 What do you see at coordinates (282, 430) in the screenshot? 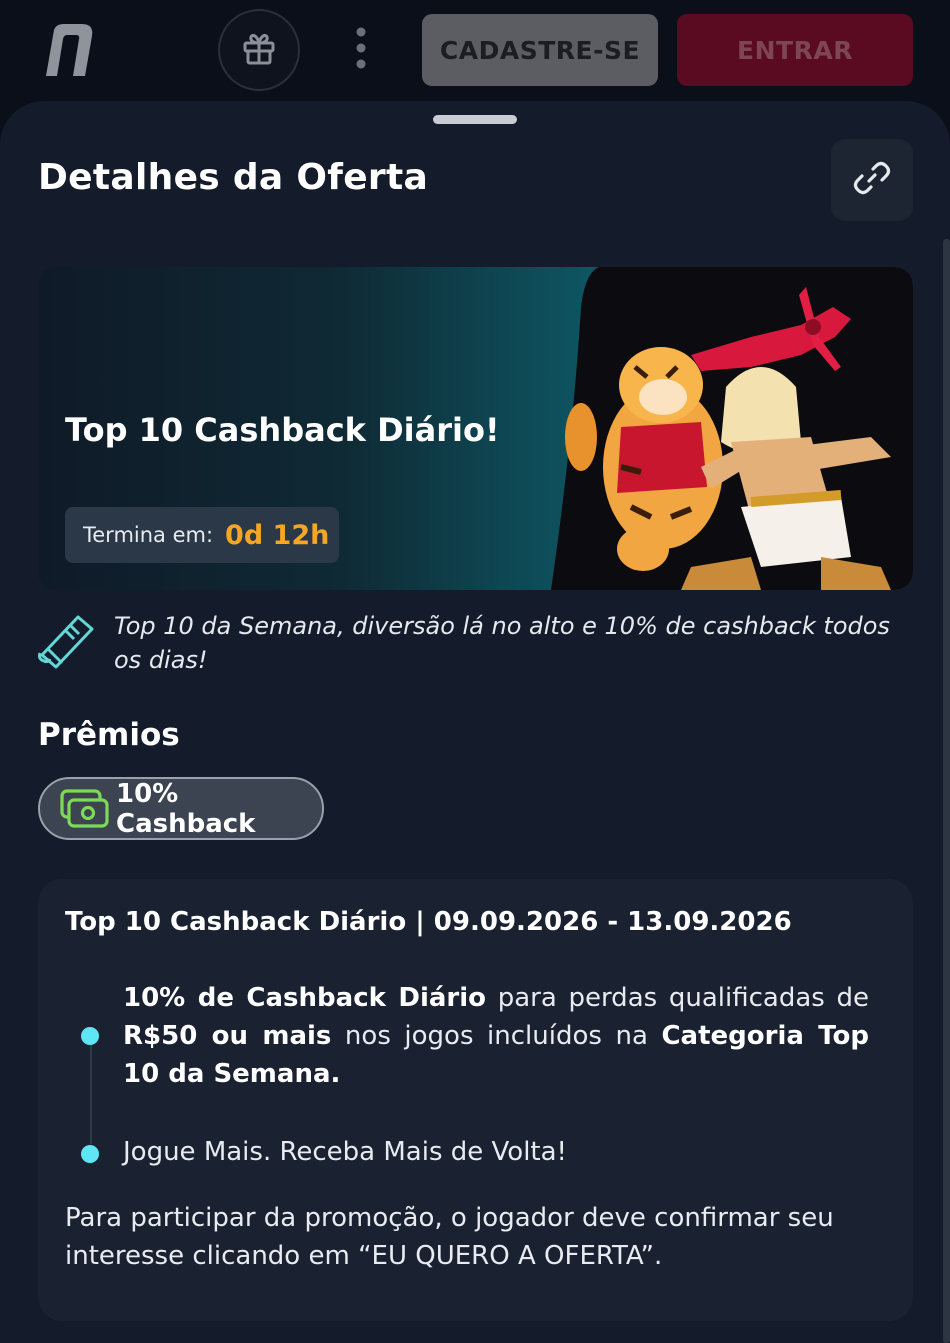
I see `banner-title: Top 10 Cashback Diário!` at bounding box center [282, 430].